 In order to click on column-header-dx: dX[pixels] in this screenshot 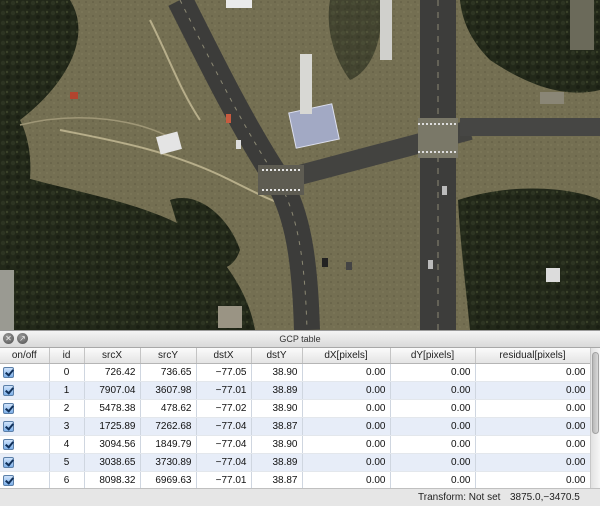, I will do `click(346, 356)`.